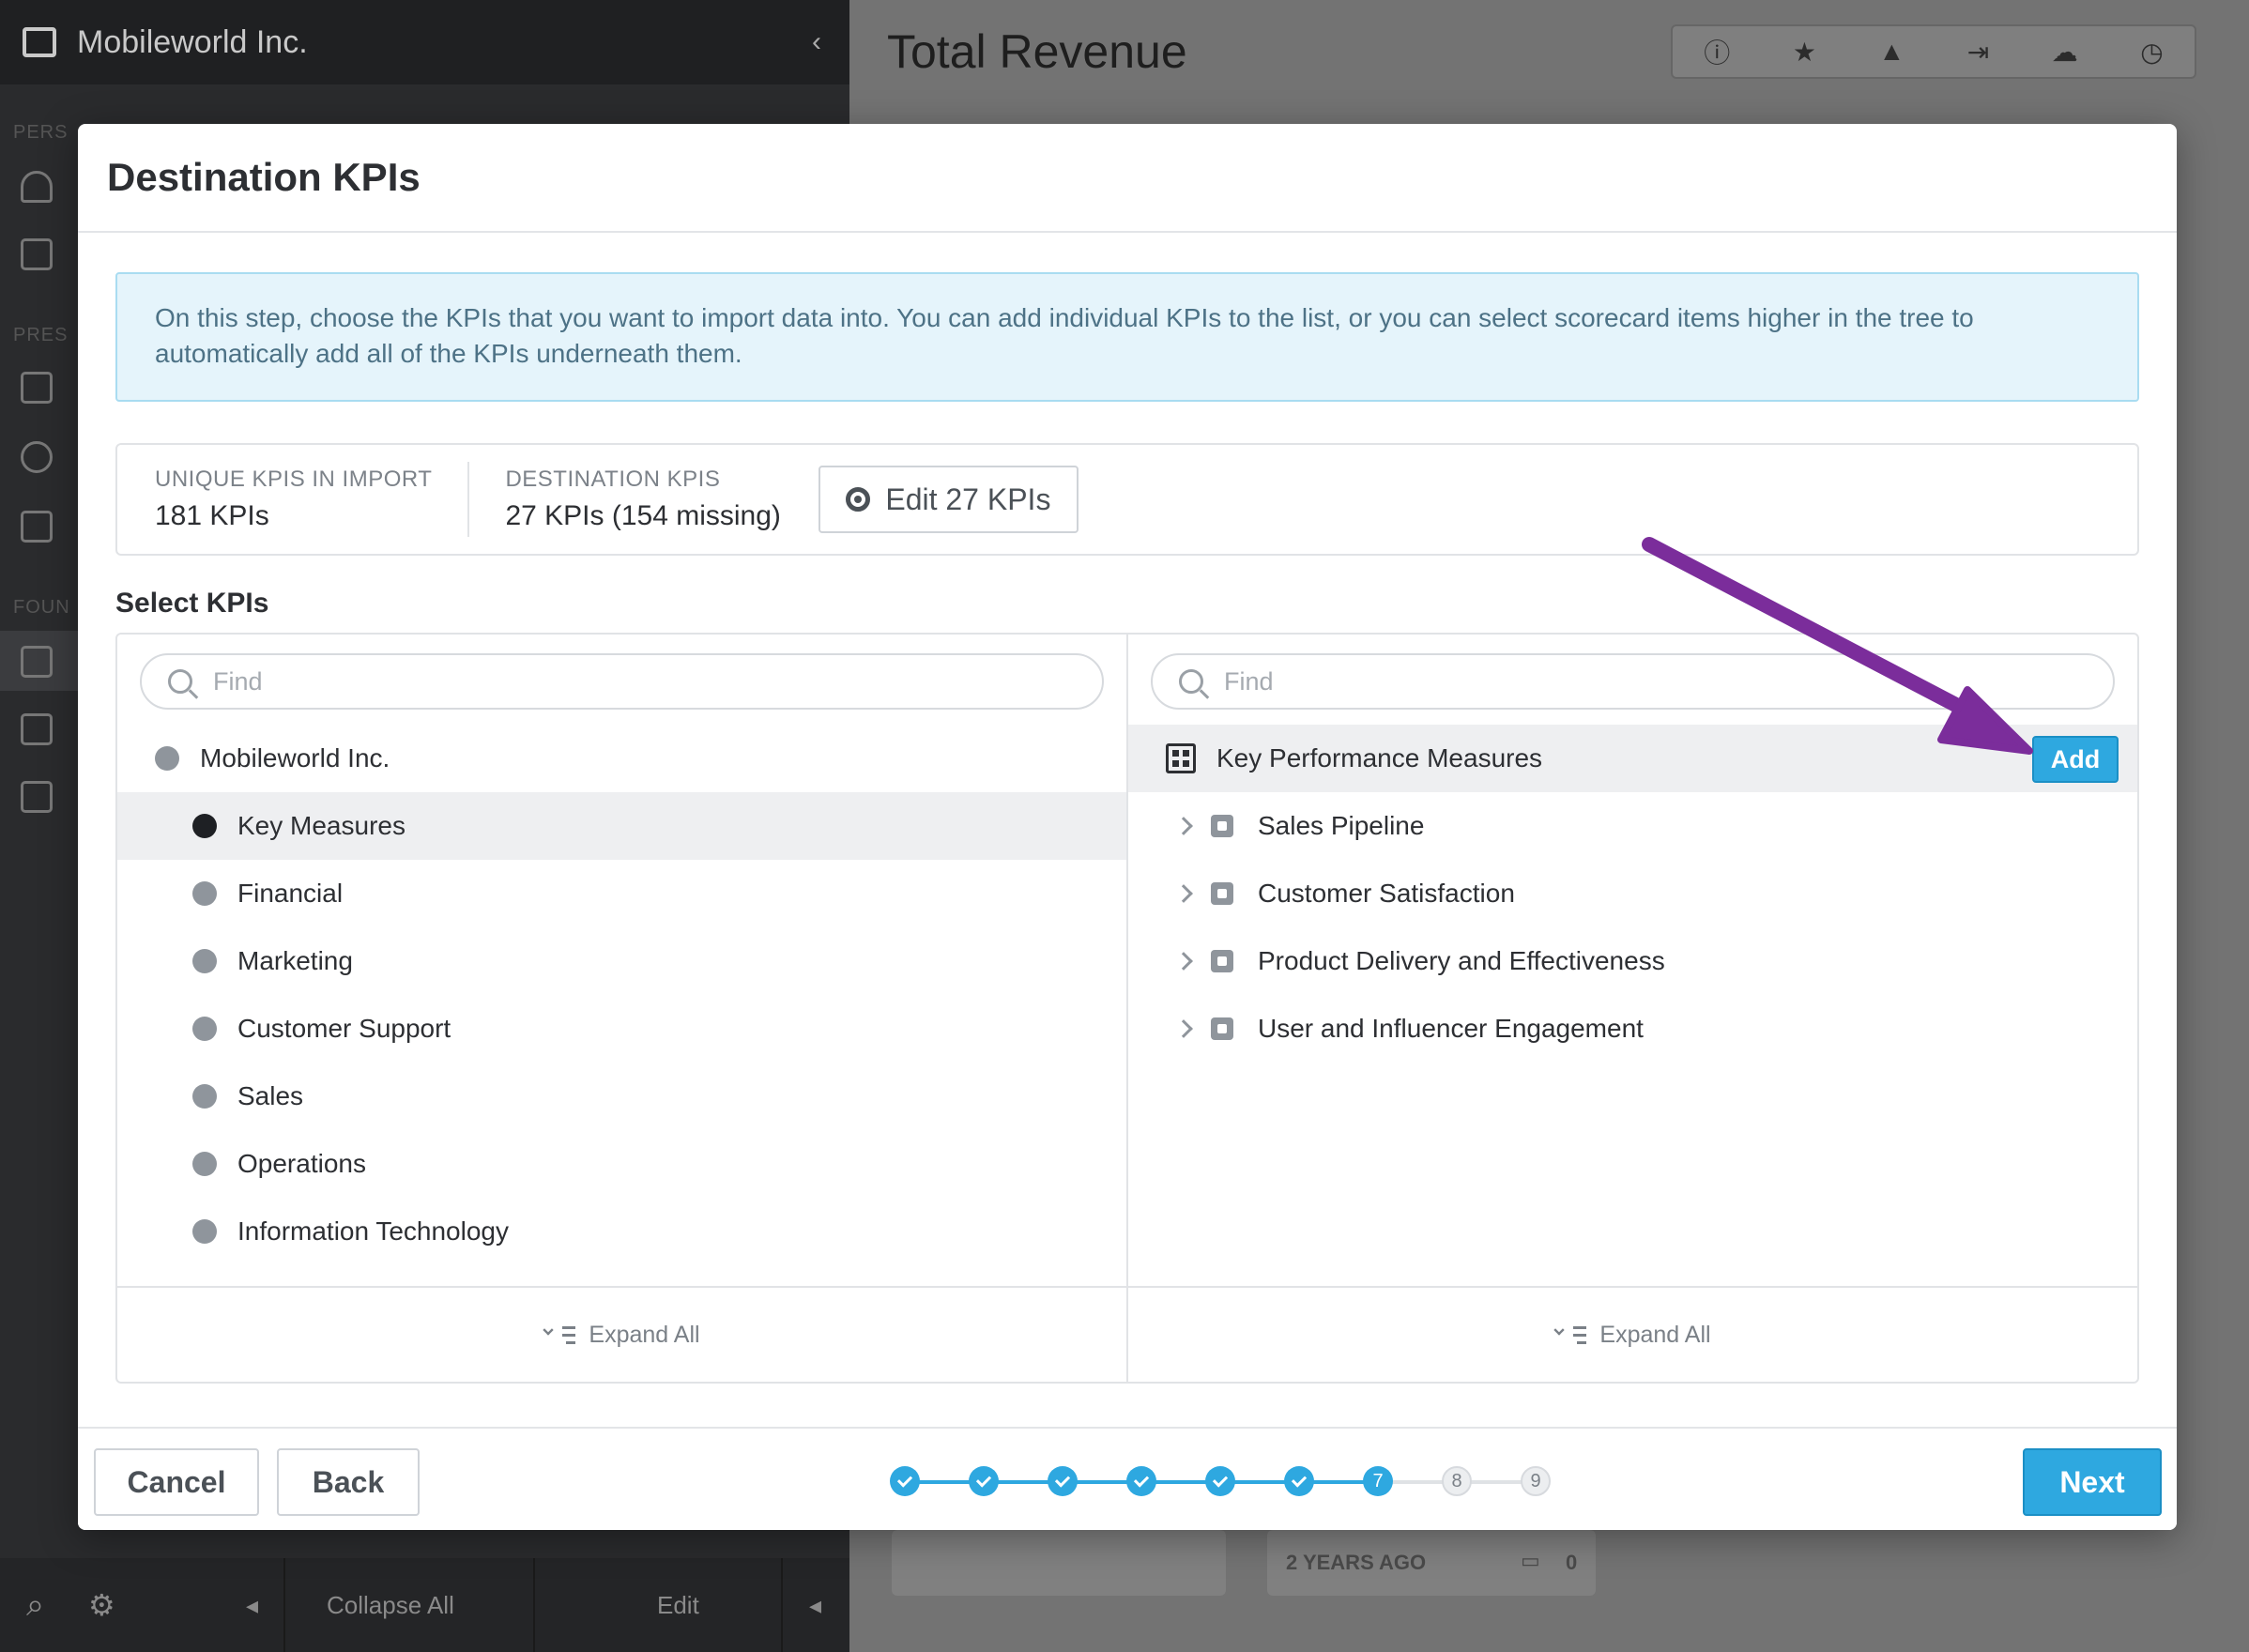 This screenshot has height=1652, width=2249. I want to click on add-button: Add, so click(2075, 759).